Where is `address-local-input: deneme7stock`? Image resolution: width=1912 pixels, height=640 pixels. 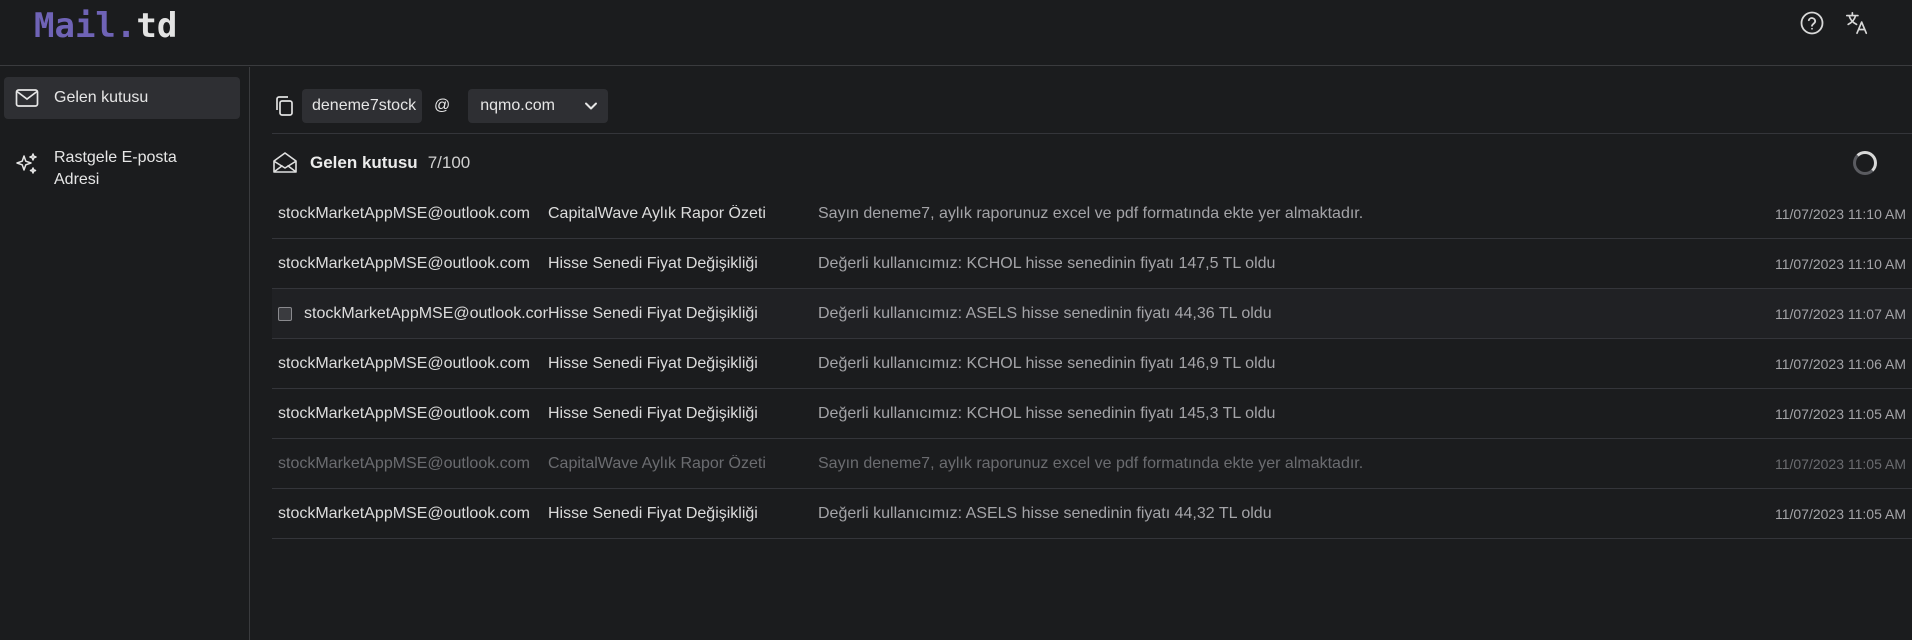
address-local-input: deneme7stock is located at coordinates (362, 106).